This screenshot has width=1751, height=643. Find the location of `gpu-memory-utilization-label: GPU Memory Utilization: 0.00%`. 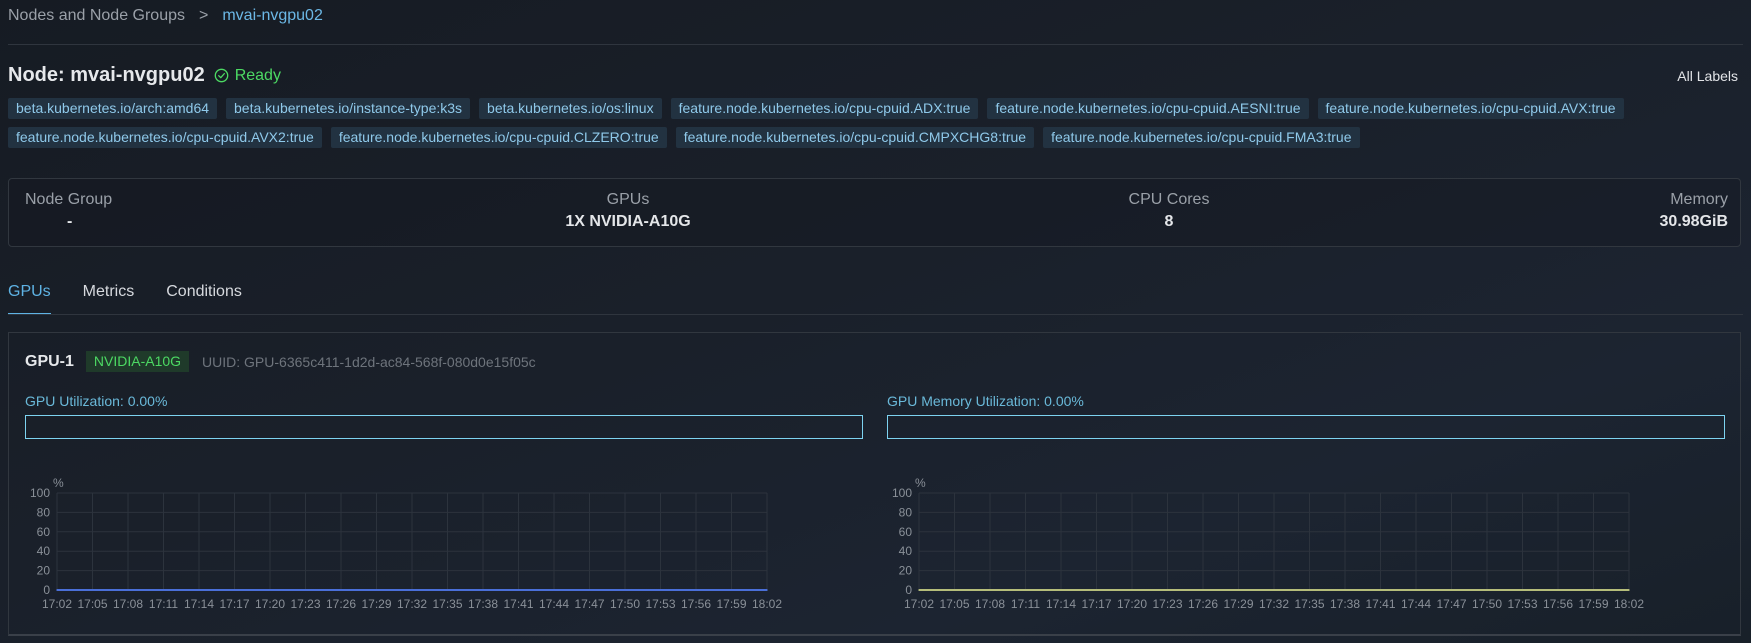

gpu-memory-utilization-label: GPU Memory Utilization: 0.00% is located at coordinates (985, 401).